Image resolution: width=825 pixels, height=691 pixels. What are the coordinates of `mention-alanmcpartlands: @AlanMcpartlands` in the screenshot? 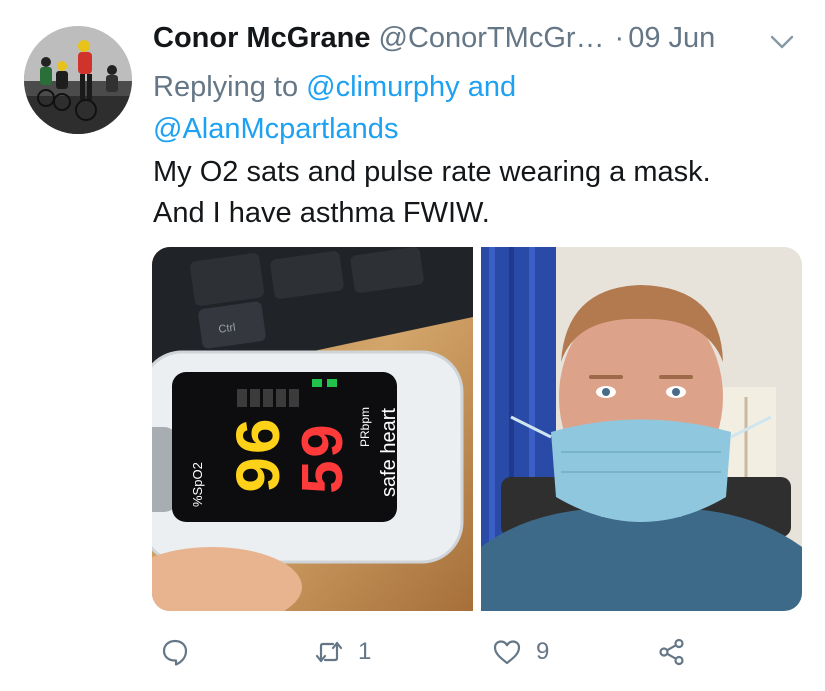 It's located at (275, 129).